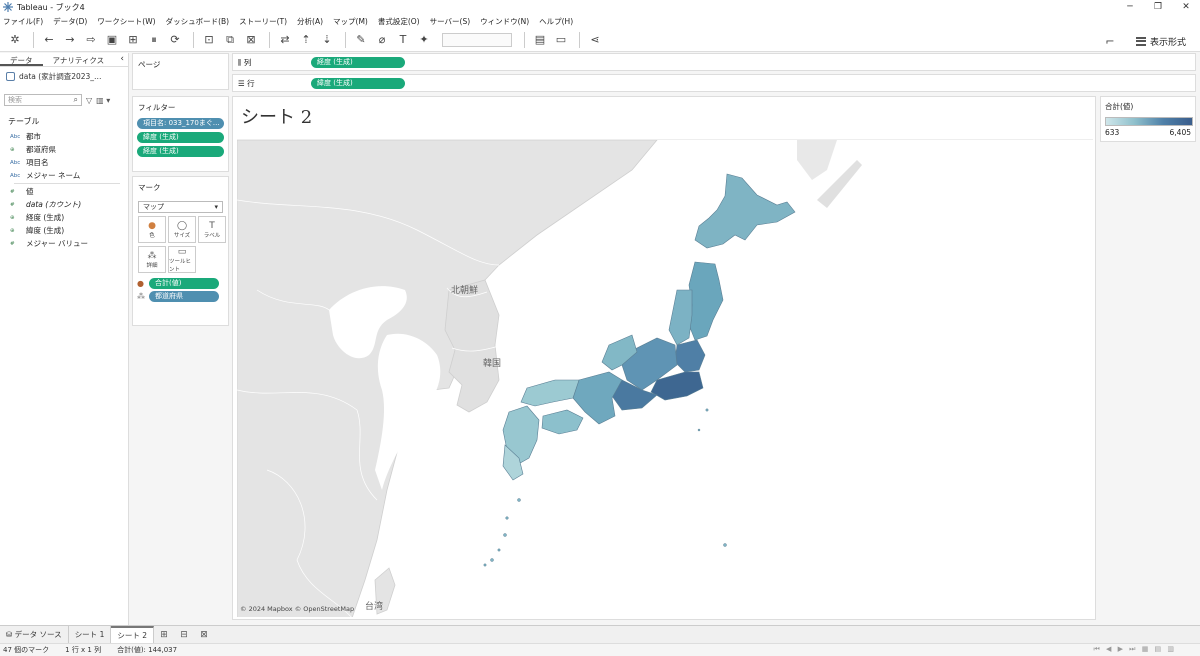  What do you see at coordinates (103, 100) in the screenshot?
I see `view-options-icon: ▥ ▾` at bounding box center [103, 100].